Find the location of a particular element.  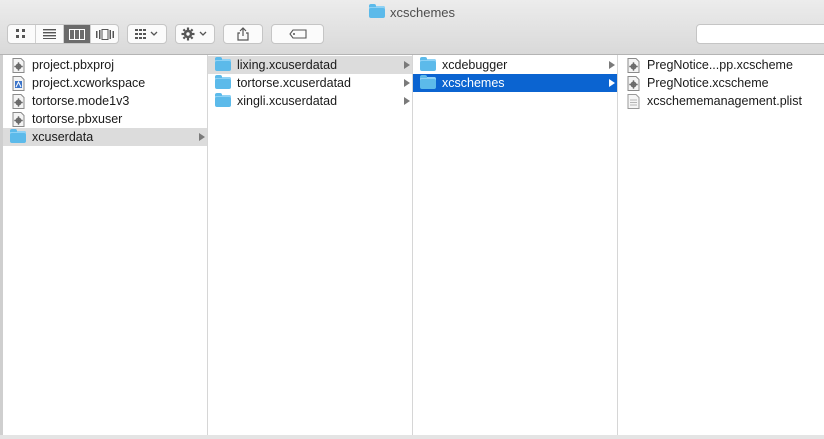

toolbar: xcschemes is located at coordinates (412, 27).